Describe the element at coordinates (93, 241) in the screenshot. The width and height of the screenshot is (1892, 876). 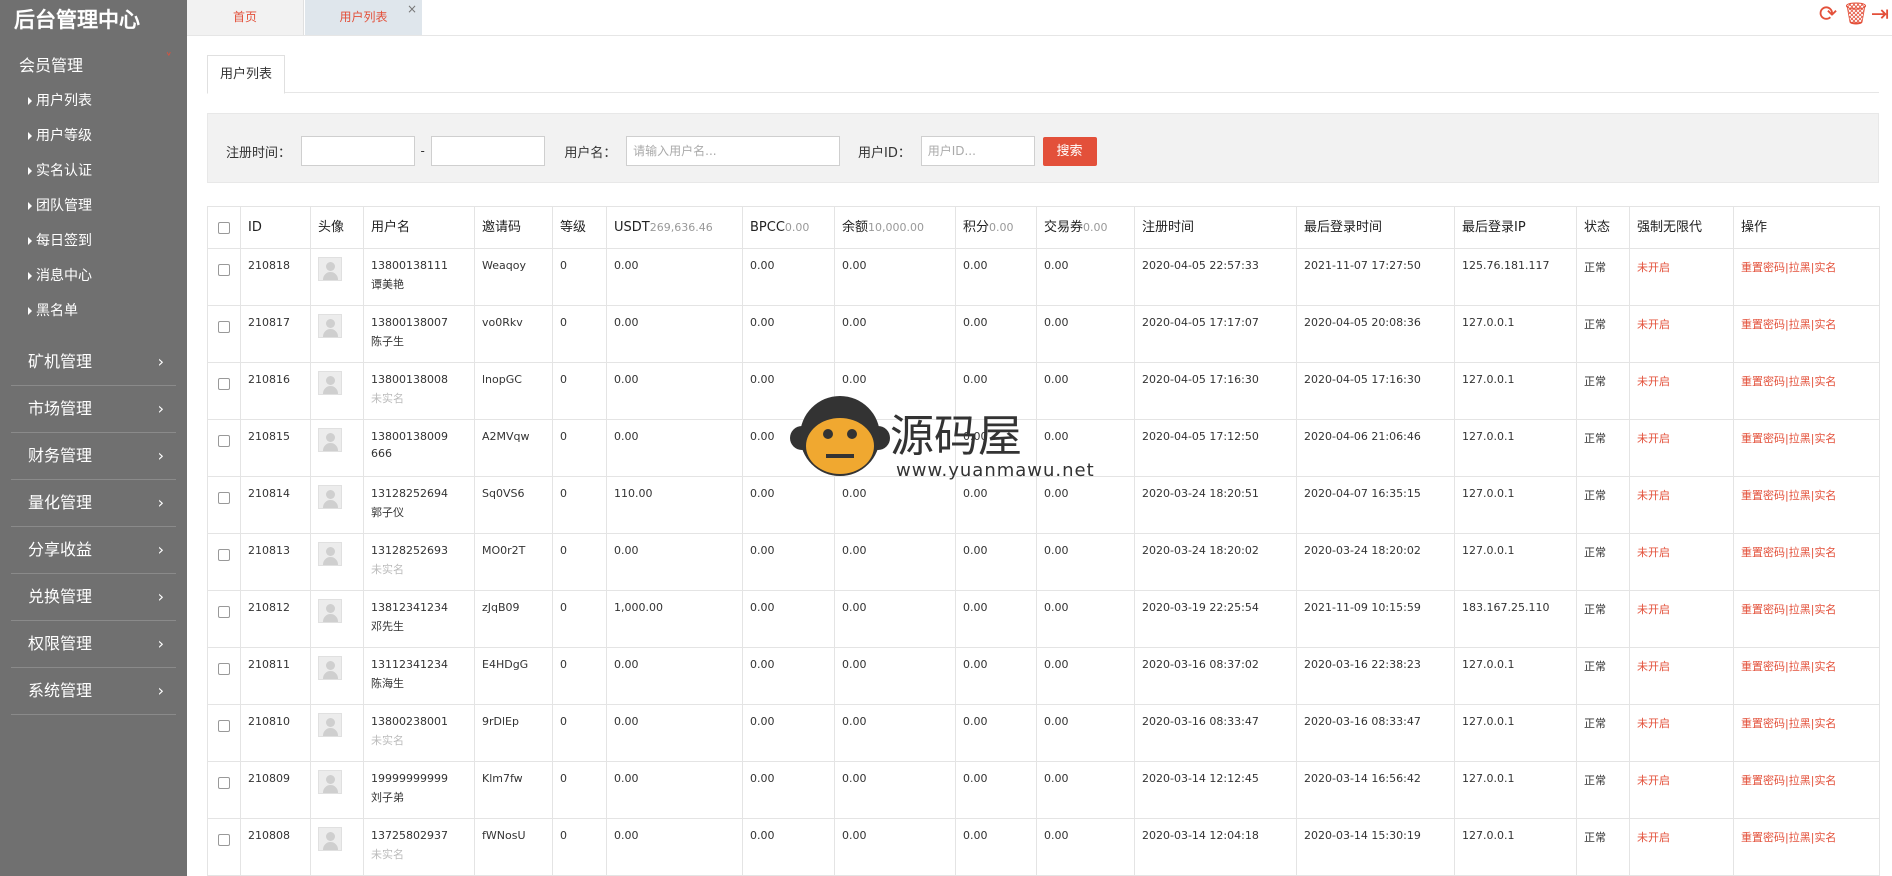
I see `sidebar-item: 每日签到` at that location.